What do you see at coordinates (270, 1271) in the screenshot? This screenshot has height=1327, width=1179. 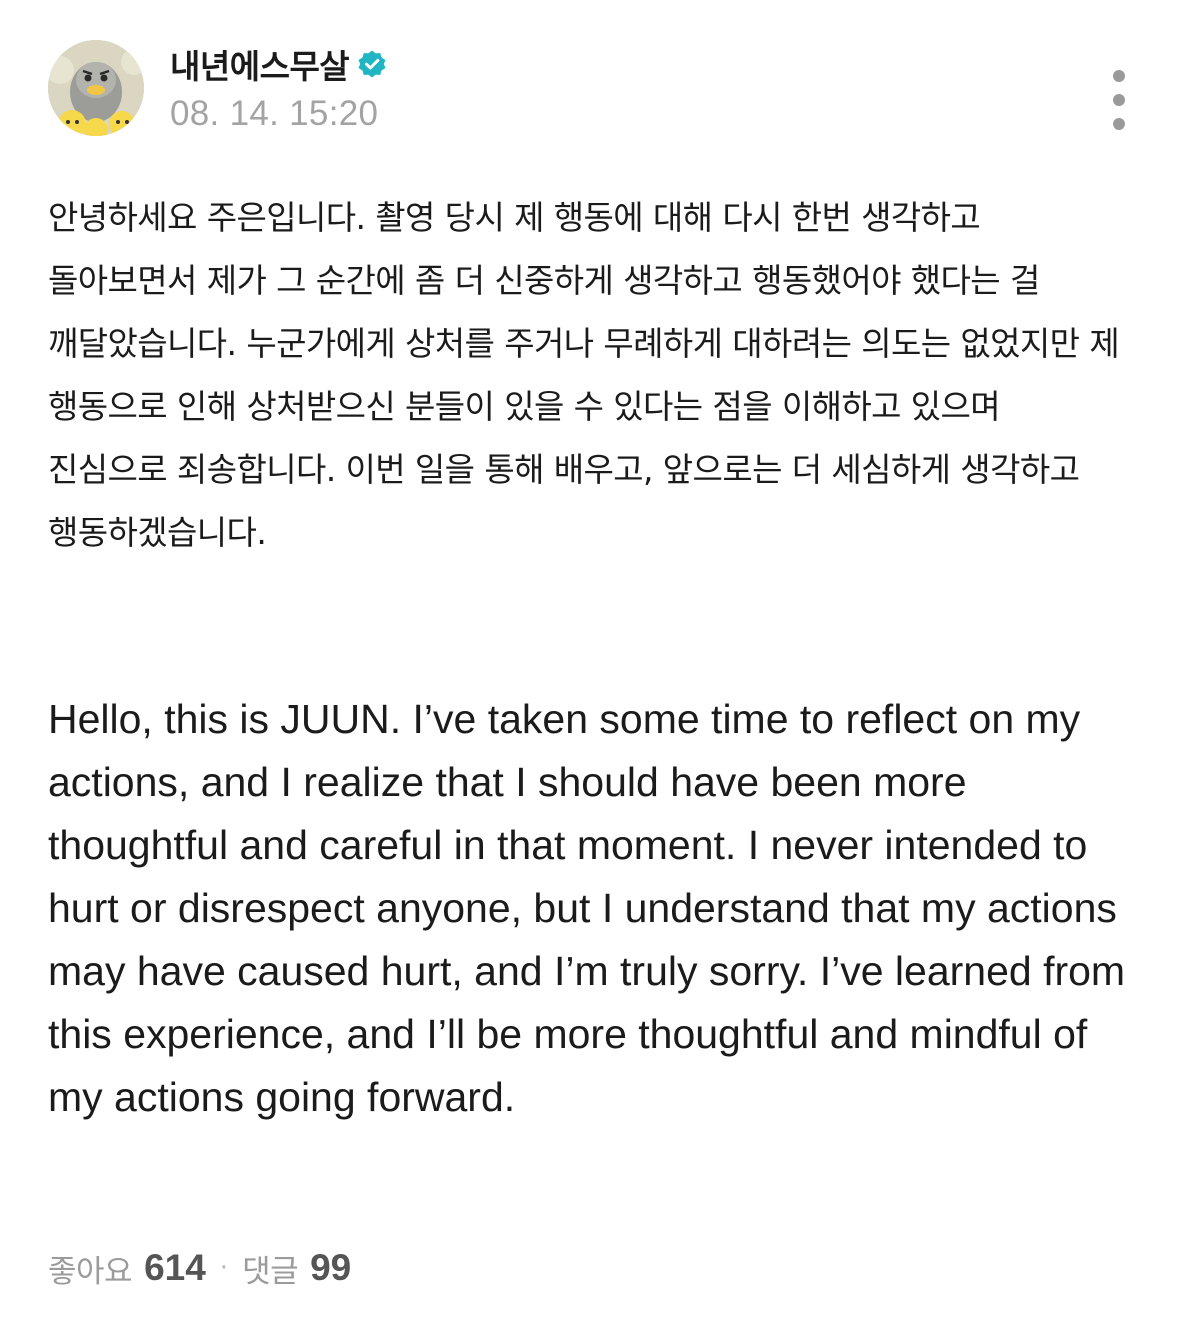 I see `comments-label: 댓글` at bounding box center [270, 1271].